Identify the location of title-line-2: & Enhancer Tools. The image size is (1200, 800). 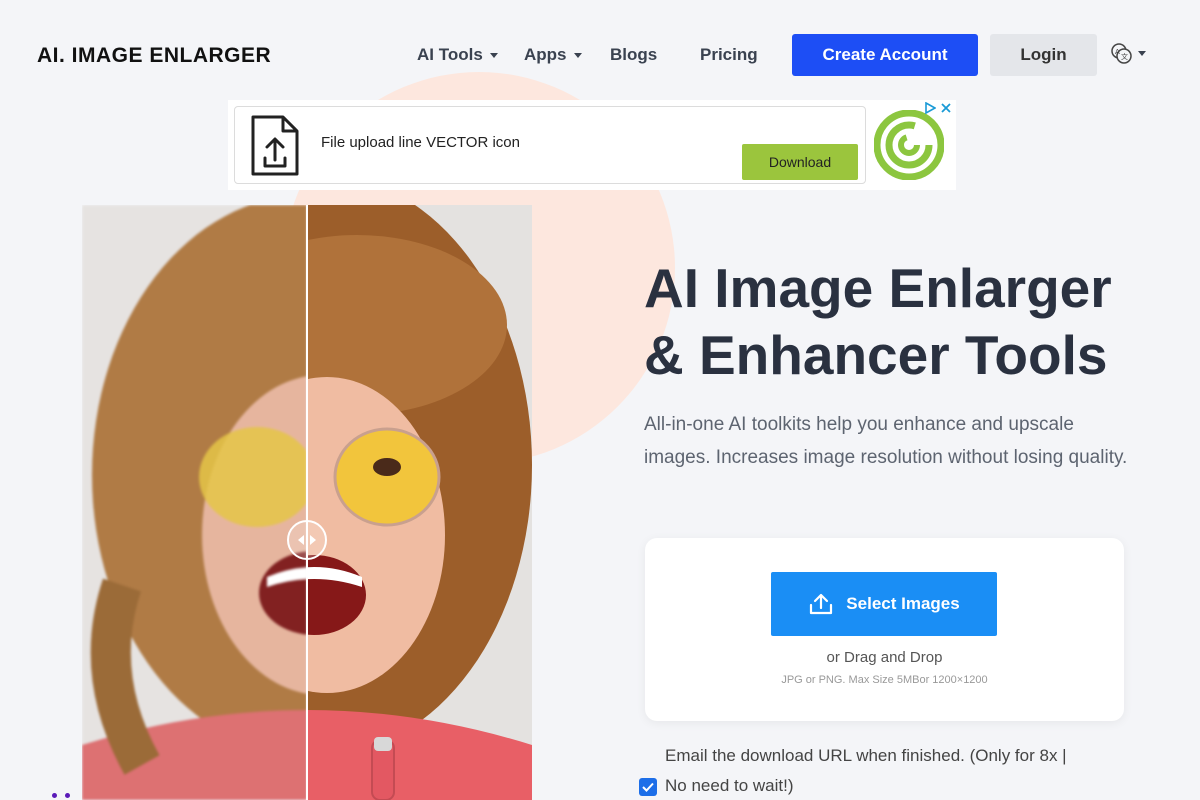
(876, 355).